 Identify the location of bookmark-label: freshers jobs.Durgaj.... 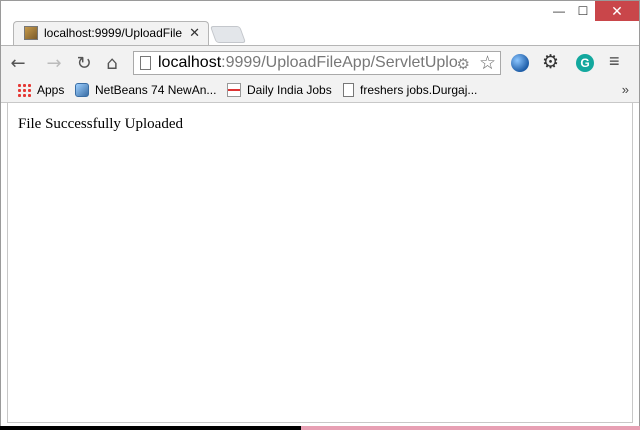
(419, 90).